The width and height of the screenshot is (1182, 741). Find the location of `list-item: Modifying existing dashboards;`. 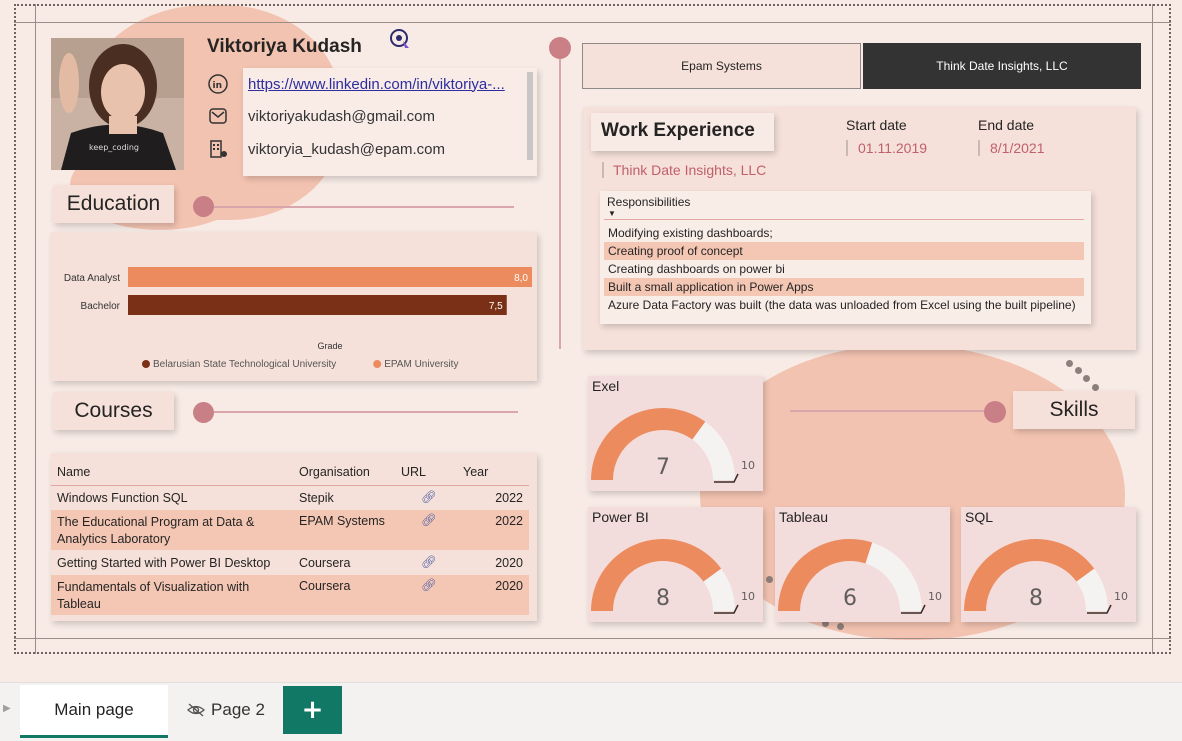

list-item: Modifying existing dashboards; is located at coordinates (690, 233).